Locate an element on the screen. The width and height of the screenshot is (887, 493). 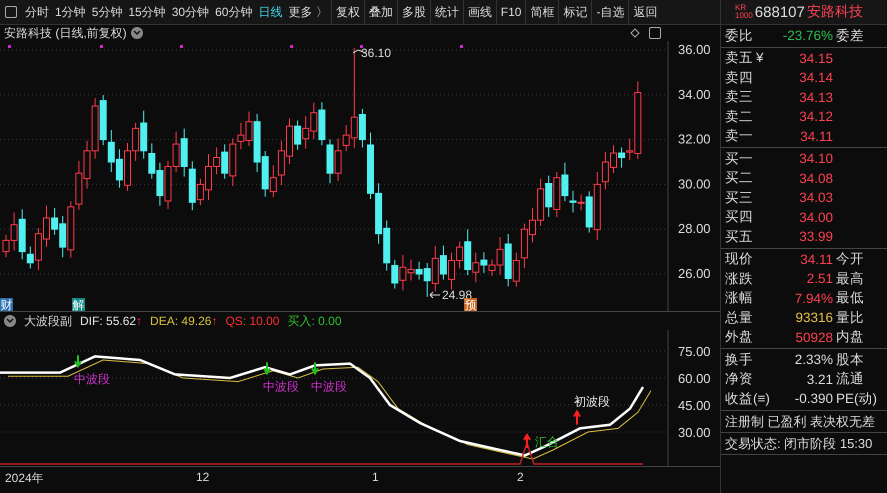
quote-value: 50928 is located at coordinates (813, 337).